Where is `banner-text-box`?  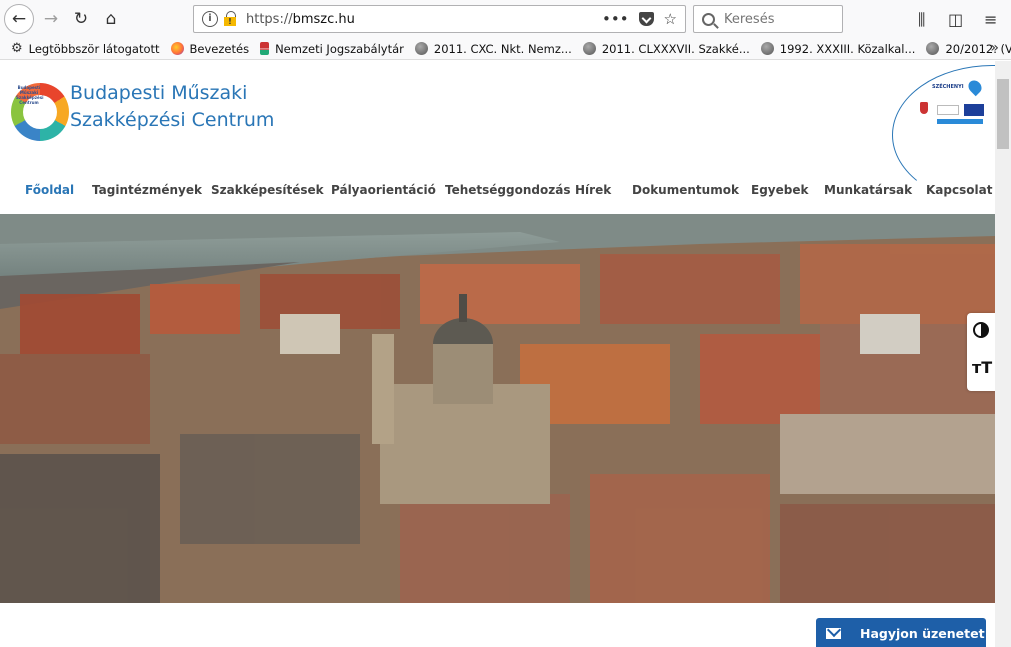 banner-text-box is located at coordinates (948, 110).